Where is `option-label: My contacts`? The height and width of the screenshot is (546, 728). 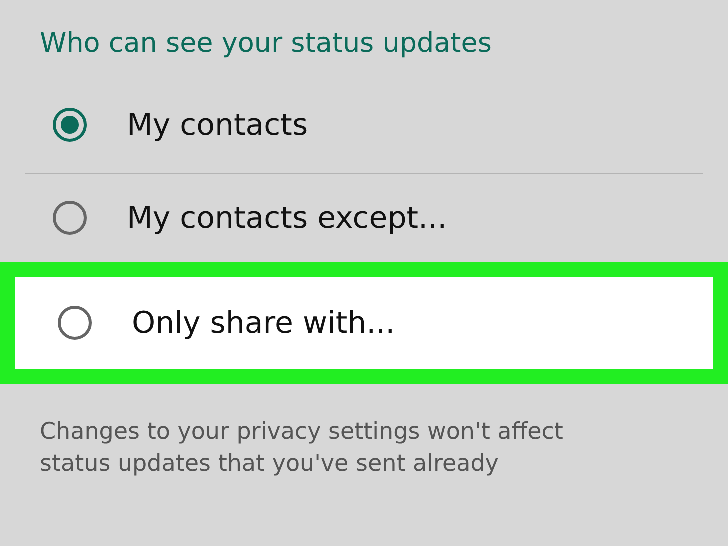 option-label: My contacts is located at coordinates (217, 125).